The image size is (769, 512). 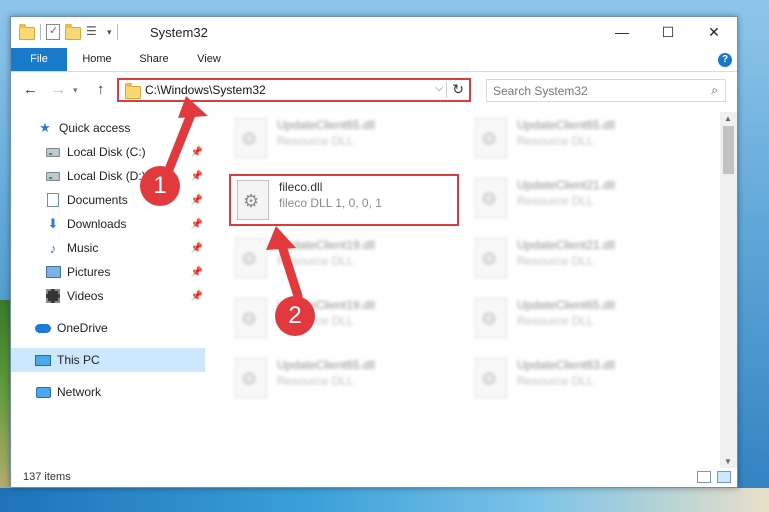 What do you see at coordinates (725, 60) in the screenshot?
I see `help-icon: ?` at bounding box center [725, 60].